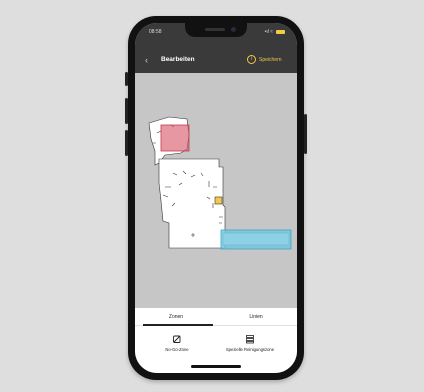  I want to click on dock-marker-icon, so click(218, 200).